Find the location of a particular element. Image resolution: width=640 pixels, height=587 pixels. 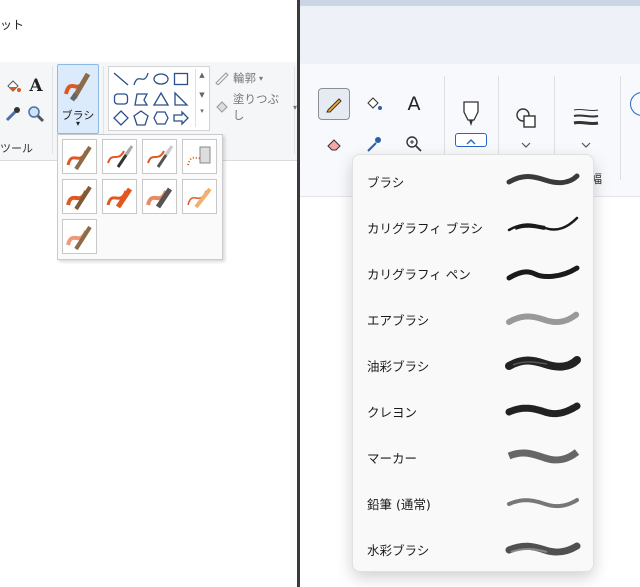

outline-label: 輪郭 is located at coordinates (244, 78).